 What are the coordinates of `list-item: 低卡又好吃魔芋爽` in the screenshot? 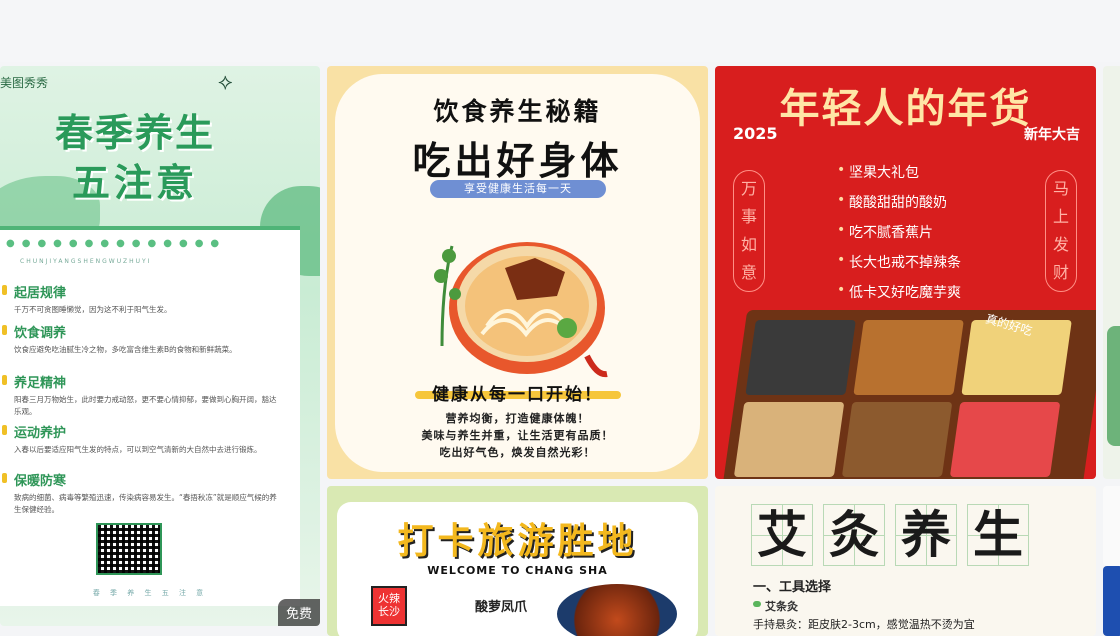 It's located at (899, 292).